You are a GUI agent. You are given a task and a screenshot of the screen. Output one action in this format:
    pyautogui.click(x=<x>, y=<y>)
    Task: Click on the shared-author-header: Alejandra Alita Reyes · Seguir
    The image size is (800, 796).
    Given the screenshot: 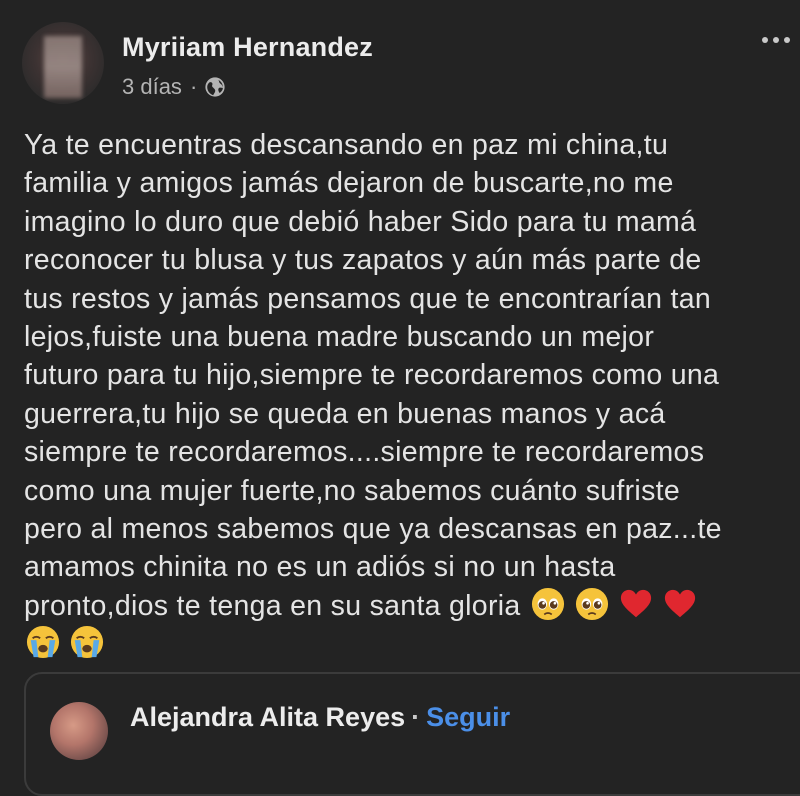 What is the action you would take?
    pyautogui.click(x=320, y=717)
    